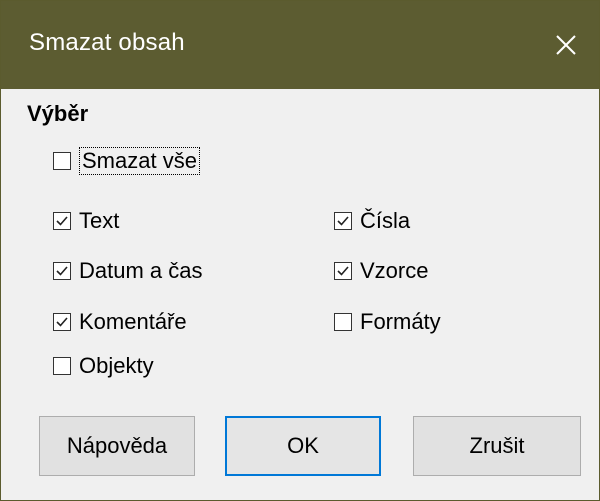 This screenshot has width=600, height=501. Describe the element at coordinates (107, 42) in the screenshot. I see `dialog-title: Smazat obsah` at that location.